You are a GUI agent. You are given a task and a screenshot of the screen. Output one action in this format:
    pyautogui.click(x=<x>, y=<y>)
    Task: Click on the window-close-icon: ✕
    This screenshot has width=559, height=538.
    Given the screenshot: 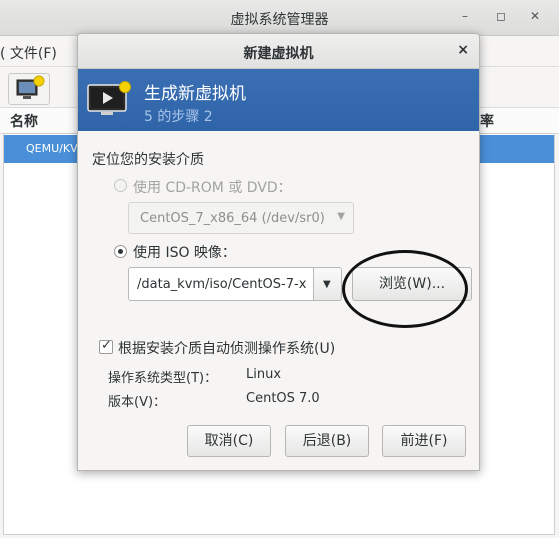 What is the action you would take?
    pyautogui.click(x=535, y=16)
    